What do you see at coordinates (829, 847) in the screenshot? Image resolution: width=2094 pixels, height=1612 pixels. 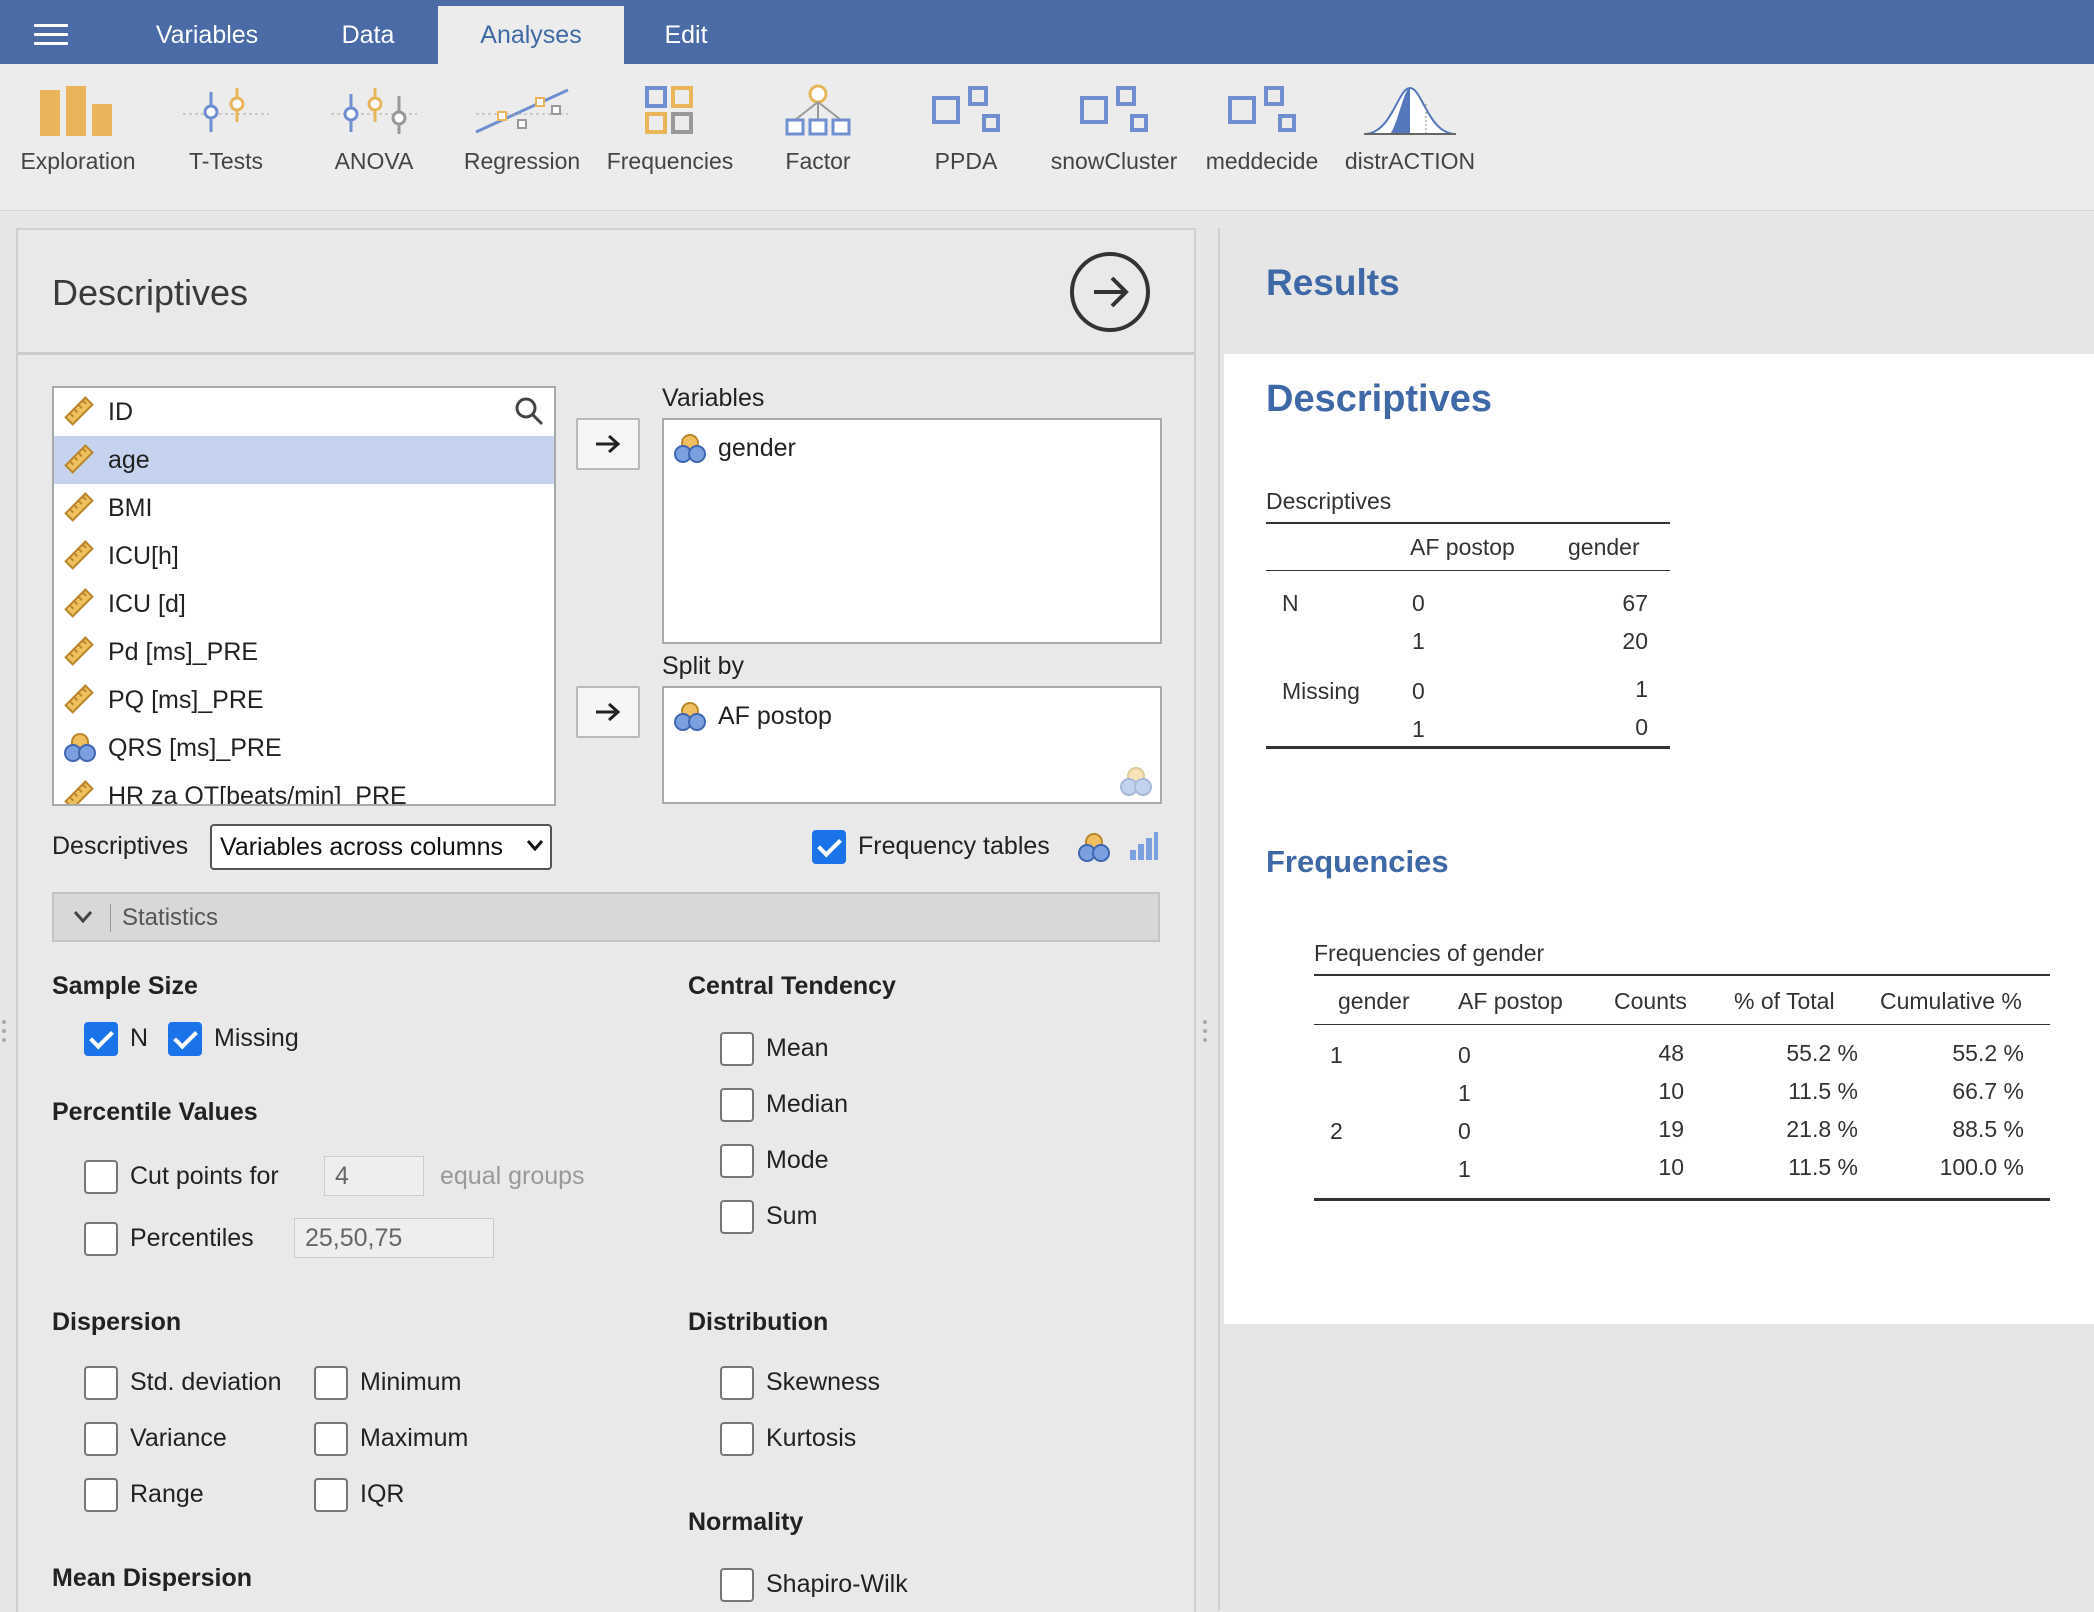 I see `frequency-tables-checkbox` at bounding box center [829, 847].